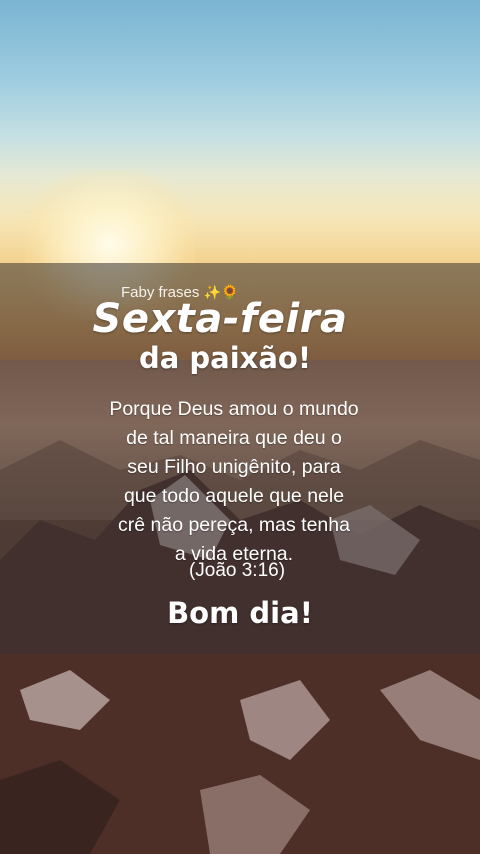 This screenshot has height=854, width=480. I want to click on greeting: Bom dia!, so click(240, 613).